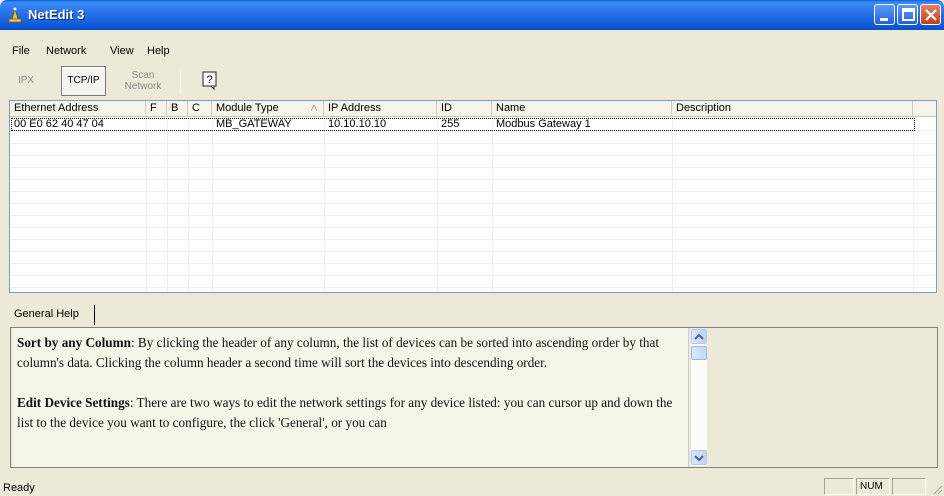  What do you see at coordinates (884, 14) in the screenshot?
I see `minimize-button` at bounding box center [884, 14].